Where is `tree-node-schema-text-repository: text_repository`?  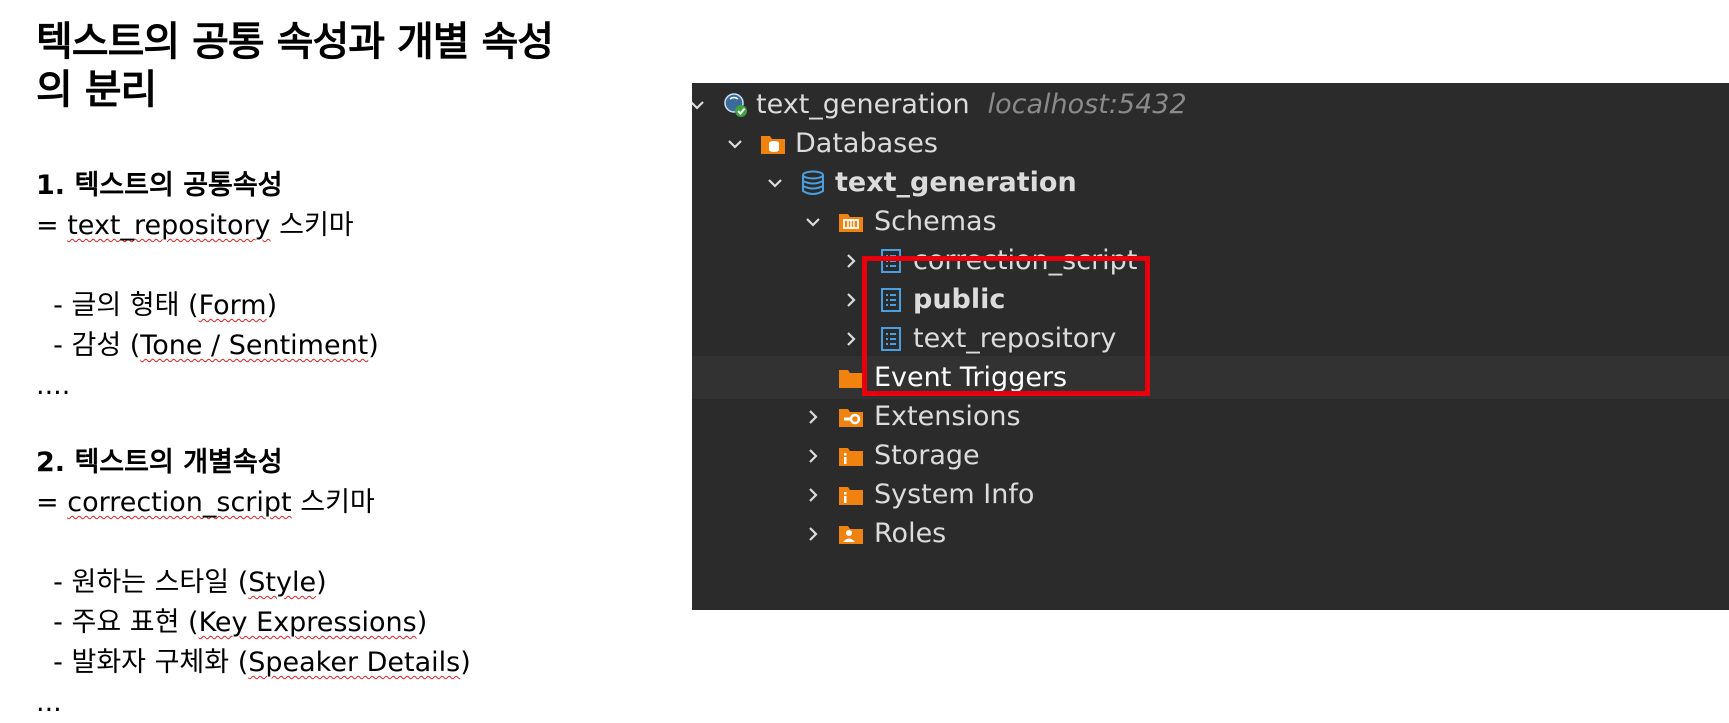
tree-node-schema-text-repository: text_repository is located at coordinates (1210, 338).